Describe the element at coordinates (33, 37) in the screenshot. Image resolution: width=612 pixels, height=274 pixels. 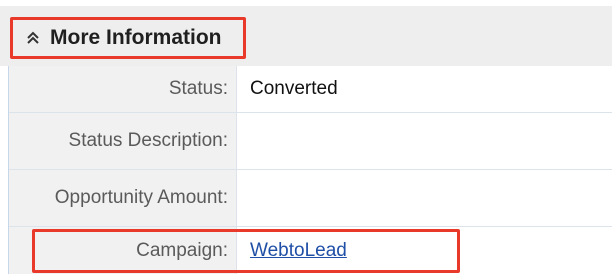
I see `double-chevron-up-icon` at that location.